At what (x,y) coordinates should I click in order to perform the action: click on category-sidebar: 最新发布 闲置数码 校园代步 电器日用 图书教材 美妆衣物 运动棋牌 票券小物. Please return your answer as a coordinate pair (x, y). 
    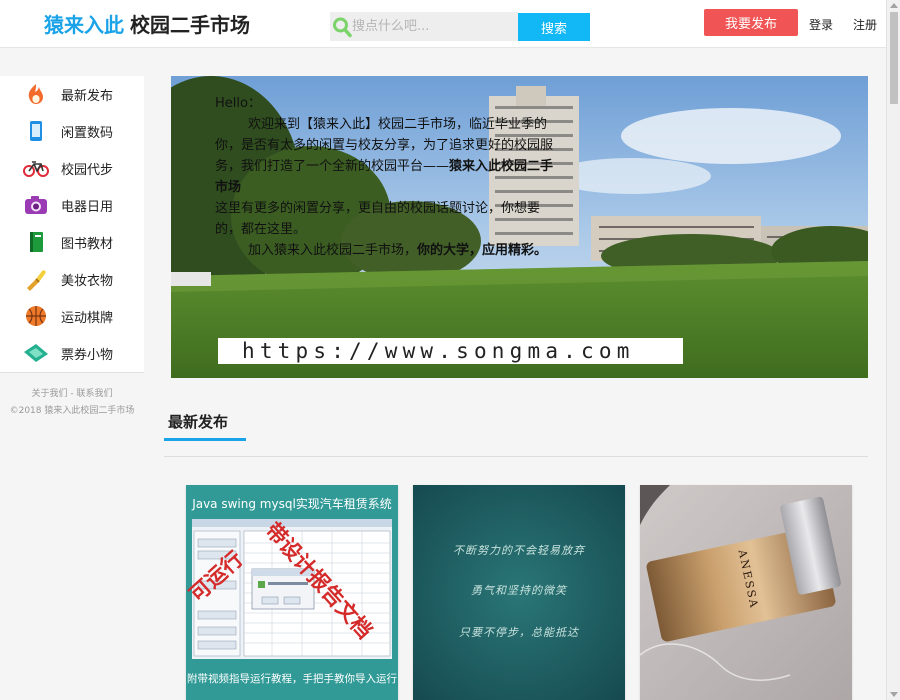
    Looking at the image, I should click on (72, 224).